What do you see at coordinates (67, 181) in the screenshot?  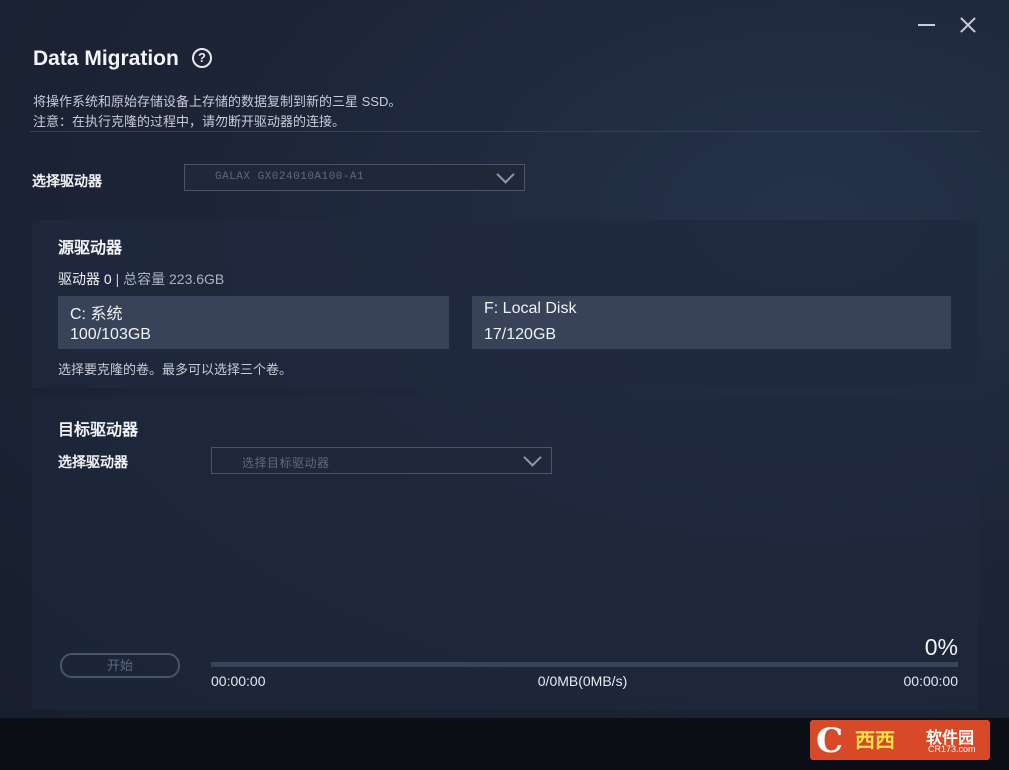 I see `drive-select-label: 选择驱动器` at bounding box center [67, 181].